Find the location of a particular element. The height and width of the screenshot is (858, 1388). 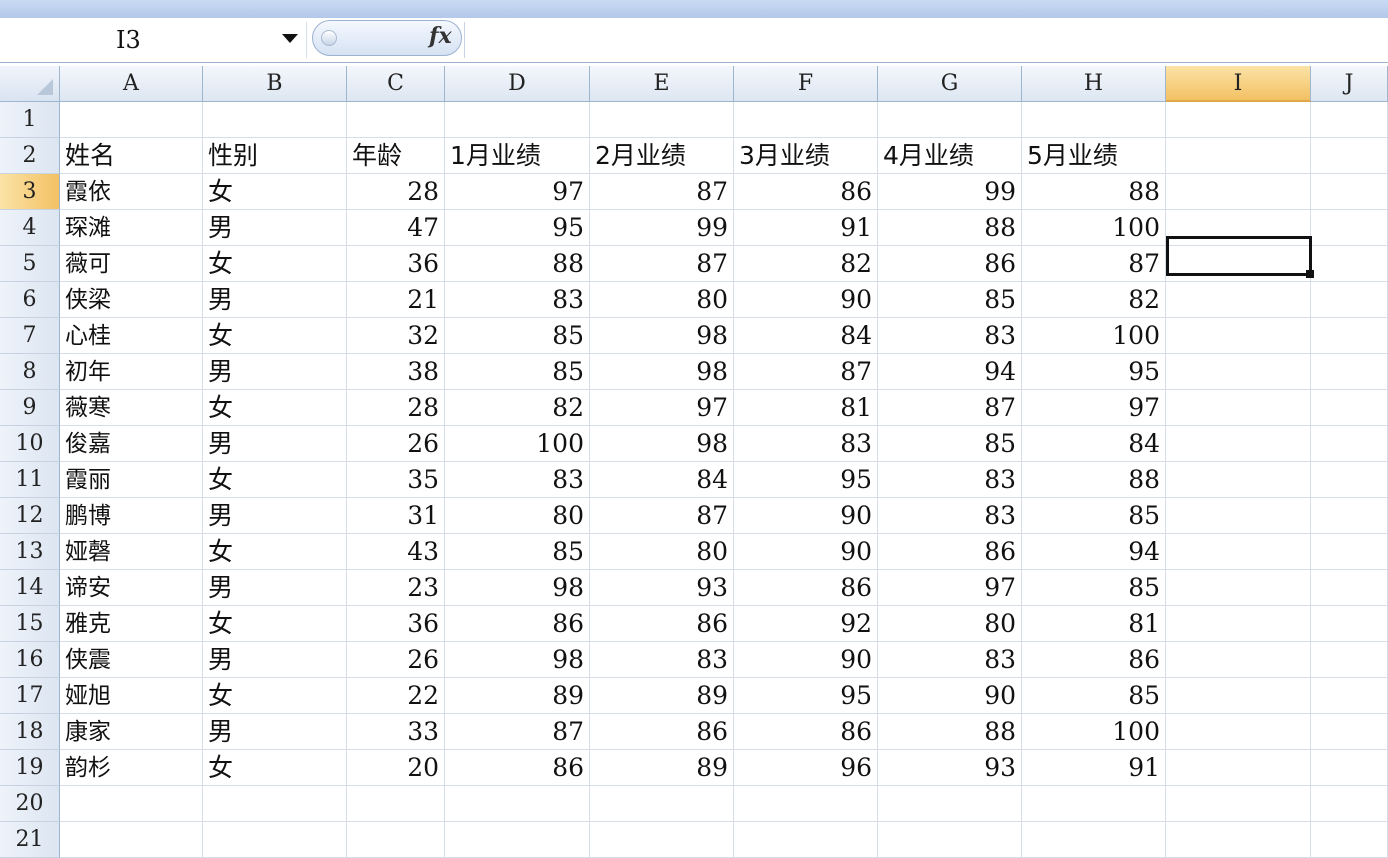

cell-C15: 36 is located at coordinates (396, 624).